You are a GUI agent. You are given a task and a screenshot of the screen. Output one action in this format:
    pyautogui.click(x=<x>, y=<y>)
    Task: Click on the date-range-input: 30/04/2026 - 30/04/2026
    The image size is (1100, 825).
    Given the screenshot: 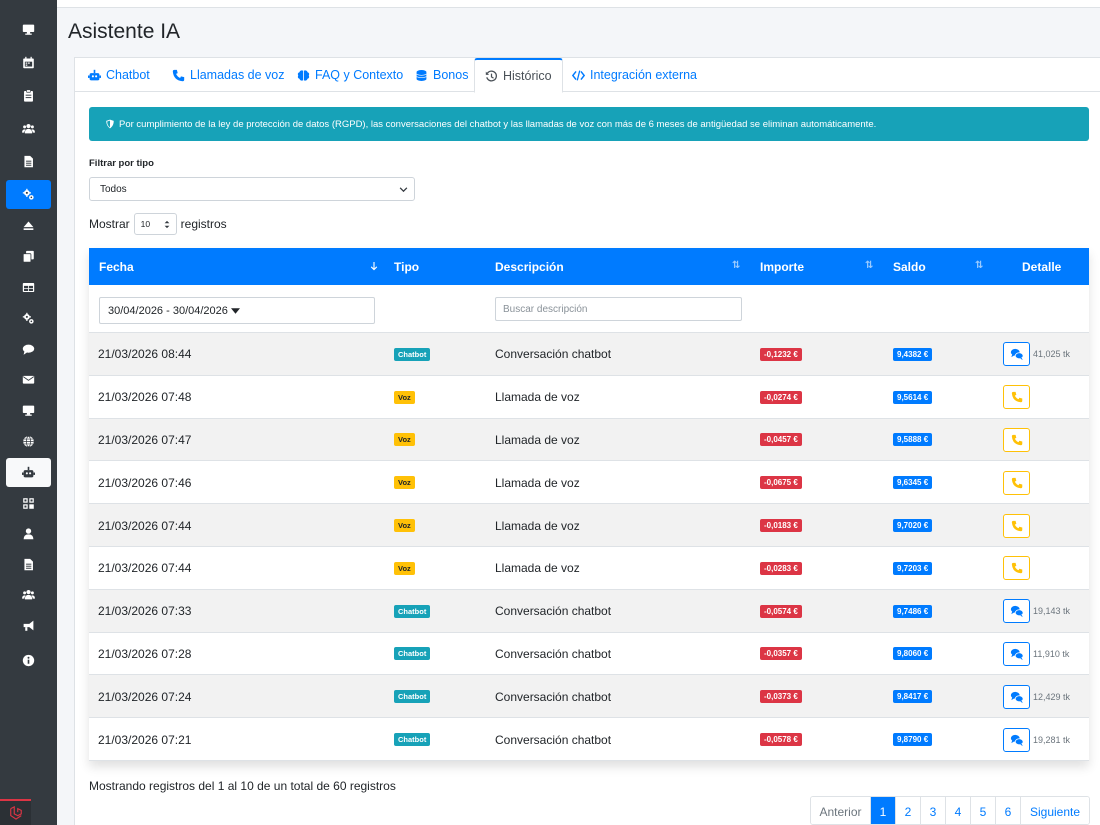 What is the action you would take?
    pyautogui.click(x=237, y=310)
    